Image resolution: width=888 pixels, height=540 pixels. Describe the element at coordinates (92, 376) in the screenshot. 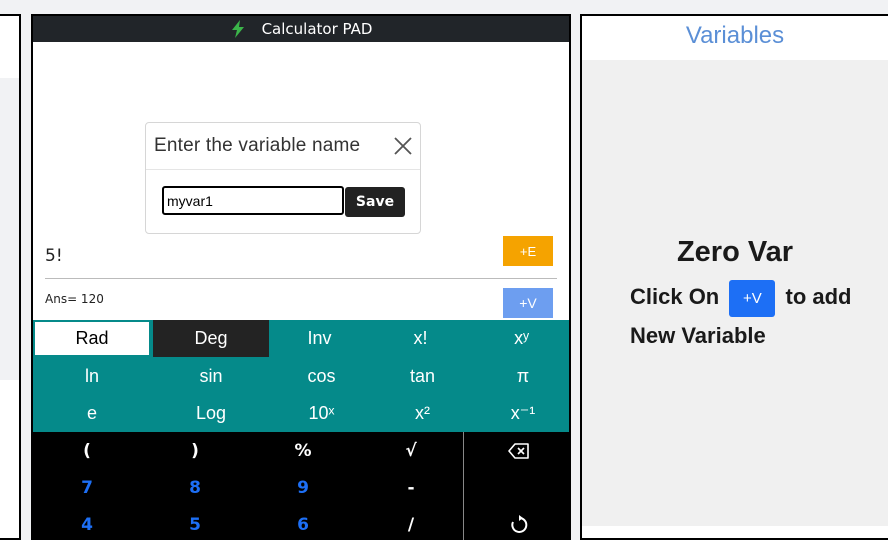

I see `ln-key: ln` at that location.